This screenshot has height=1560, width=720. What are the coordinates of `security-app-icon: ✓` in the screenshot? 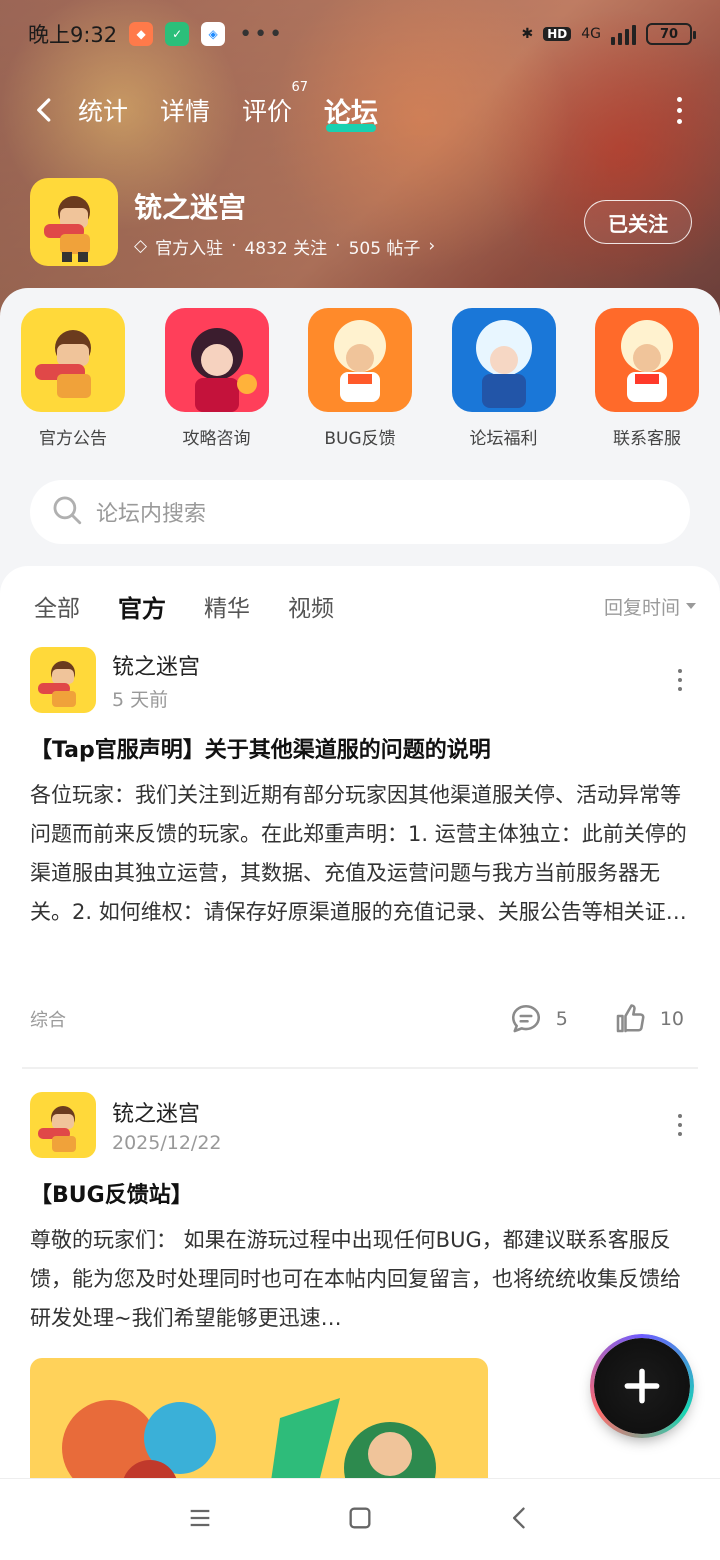 It's located at (177, 34).